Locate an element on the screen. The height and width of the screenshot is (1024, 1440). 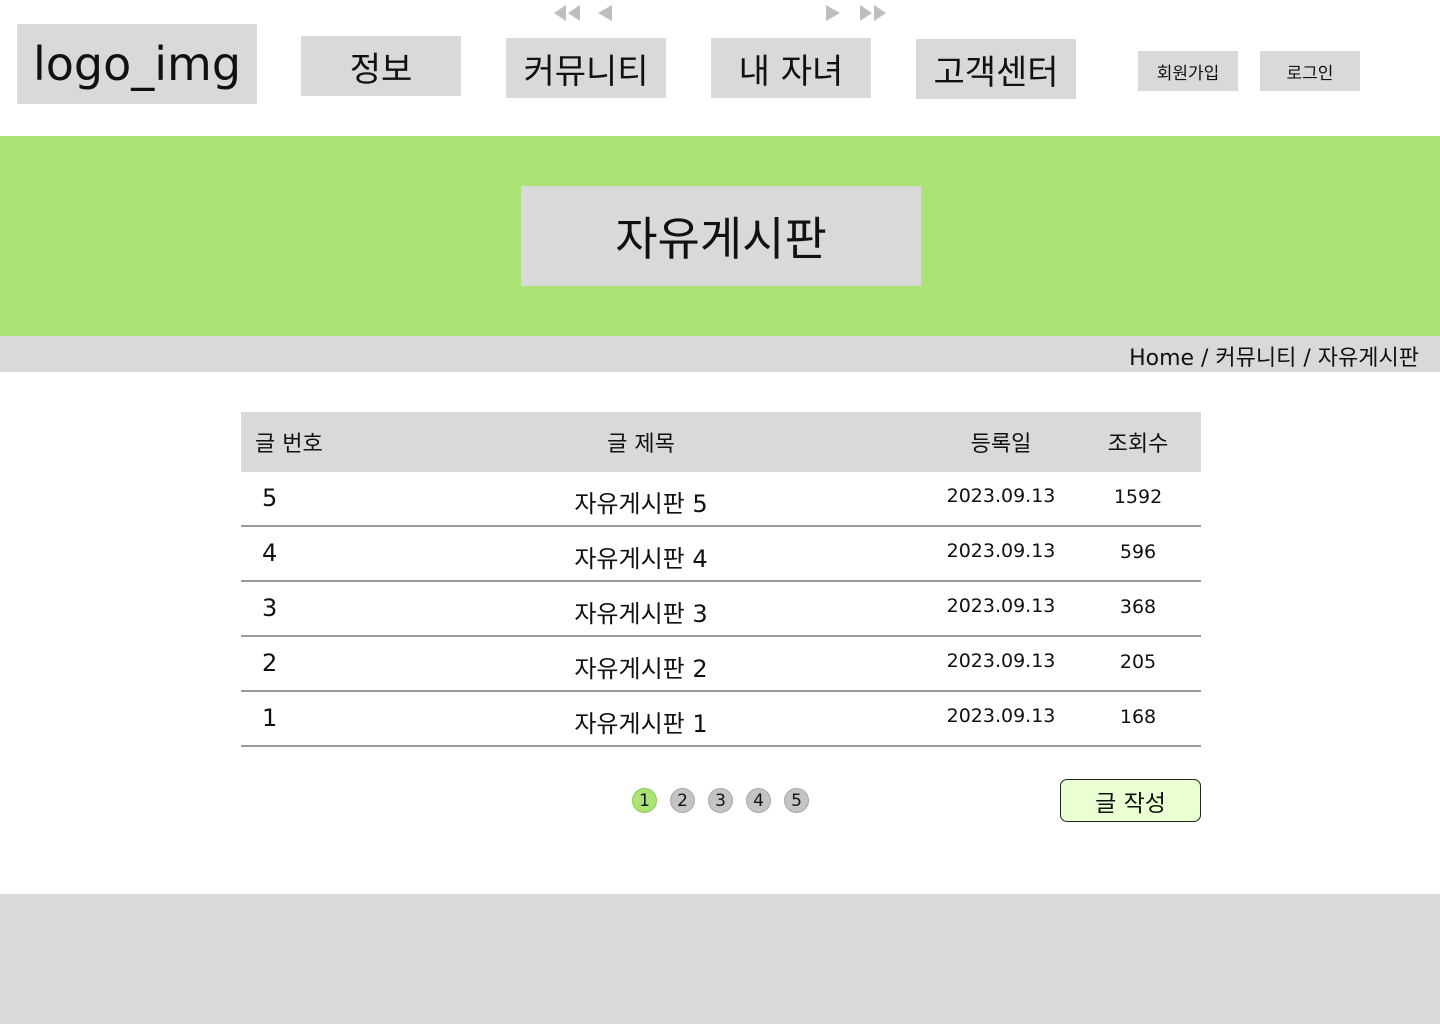
column-header-date: 등록일 is located at coordinates (1001, 444).